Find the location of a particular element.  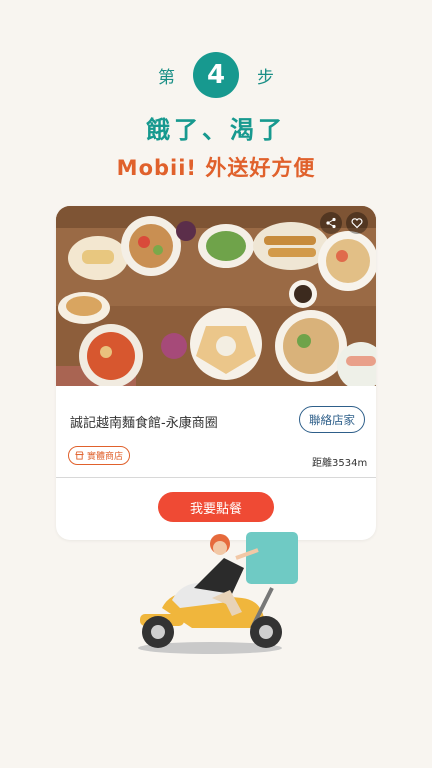

badge-label: 實體商店 is located at coordinates (105, 457).